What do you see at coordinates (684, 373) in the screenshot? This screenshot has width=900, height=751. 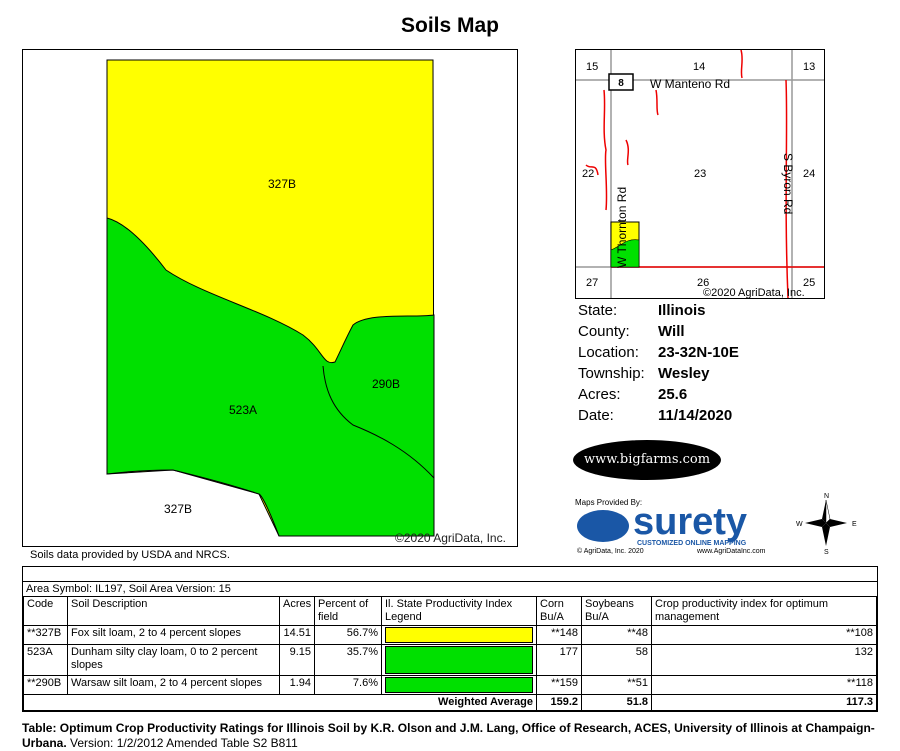 I see `township-value: Wesley` at bounding box center [684, 373].